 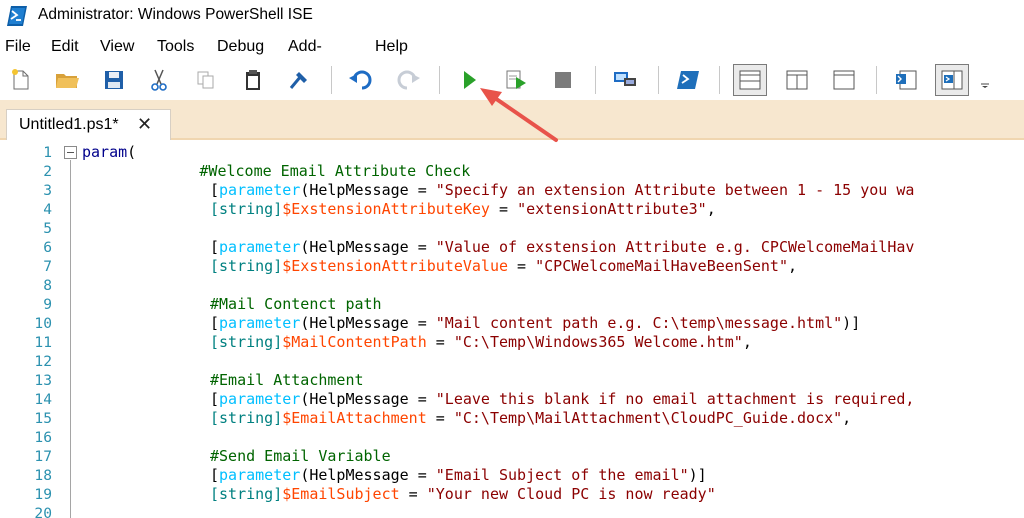 What do you see at coordinates (598, 342) in the screenshot?
I see `code-string: "C:\Temp\Windows365 Welcome.htm"` at bounding box center [598, 342].